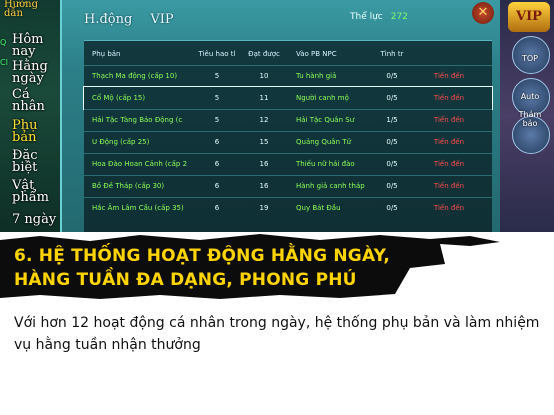 The image size is (554, 415). I want to click on header-gain: Đạt được, so click(264, 54).